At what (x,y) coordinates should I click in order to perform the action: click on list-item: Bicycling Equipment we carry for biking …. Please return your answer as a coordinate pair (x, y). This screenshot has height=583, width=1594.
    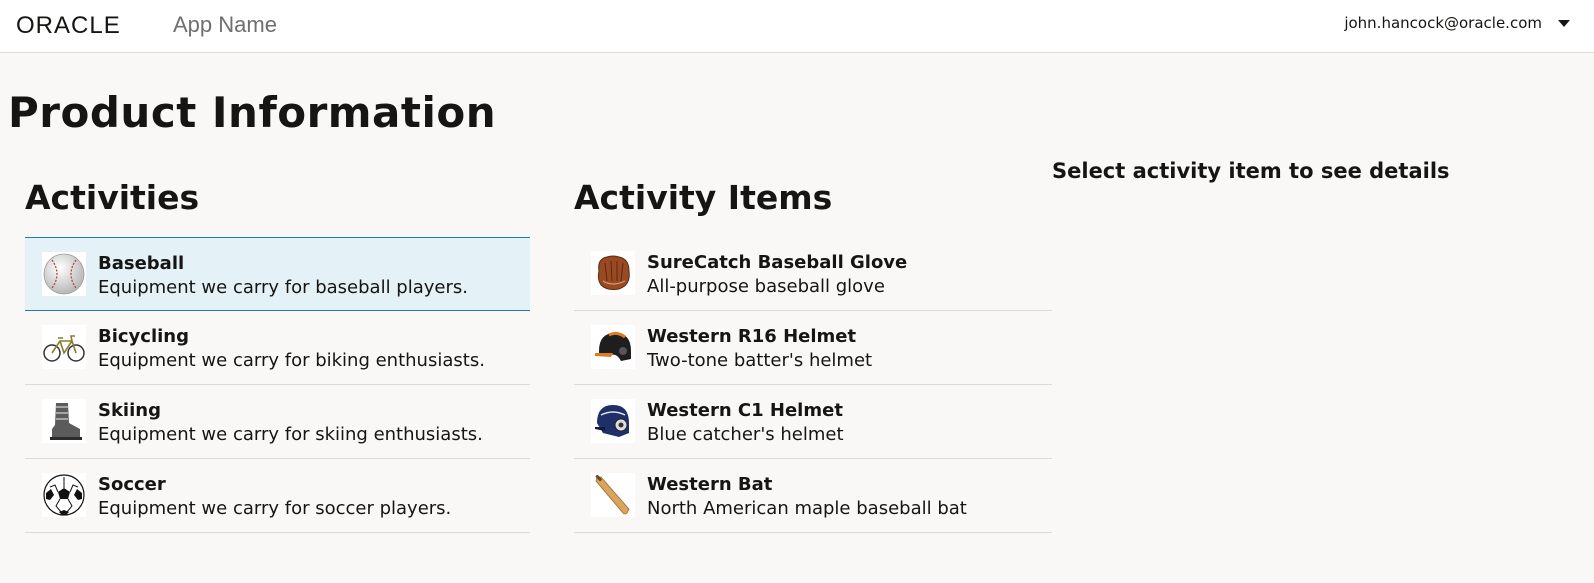
    Looking at the image, I should click on (277, 348).